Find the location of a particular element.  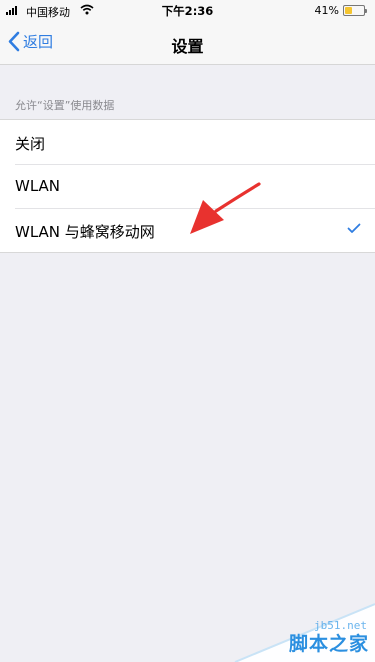

watermark: jb51.net 脚本之家 is located at coordinates (300, 628).